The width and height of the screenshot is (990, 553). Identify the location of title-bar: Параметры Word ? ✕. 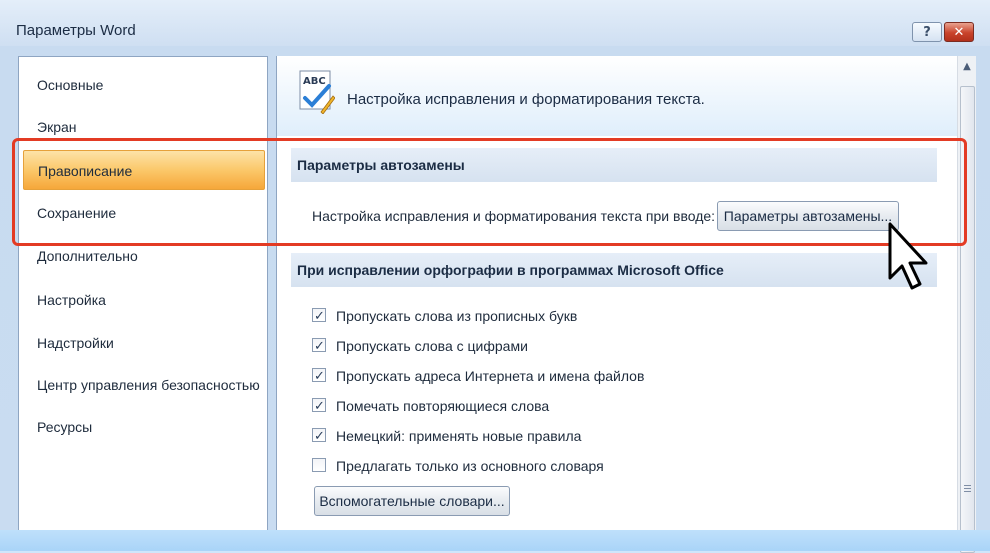
(495, 23).